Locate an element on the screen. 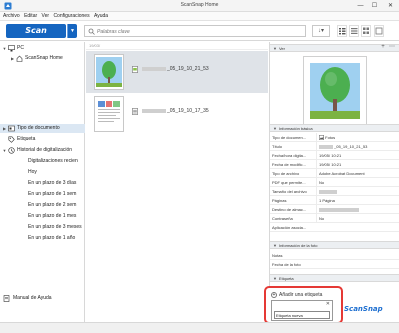  search-input is located at coordinates (199, 31).